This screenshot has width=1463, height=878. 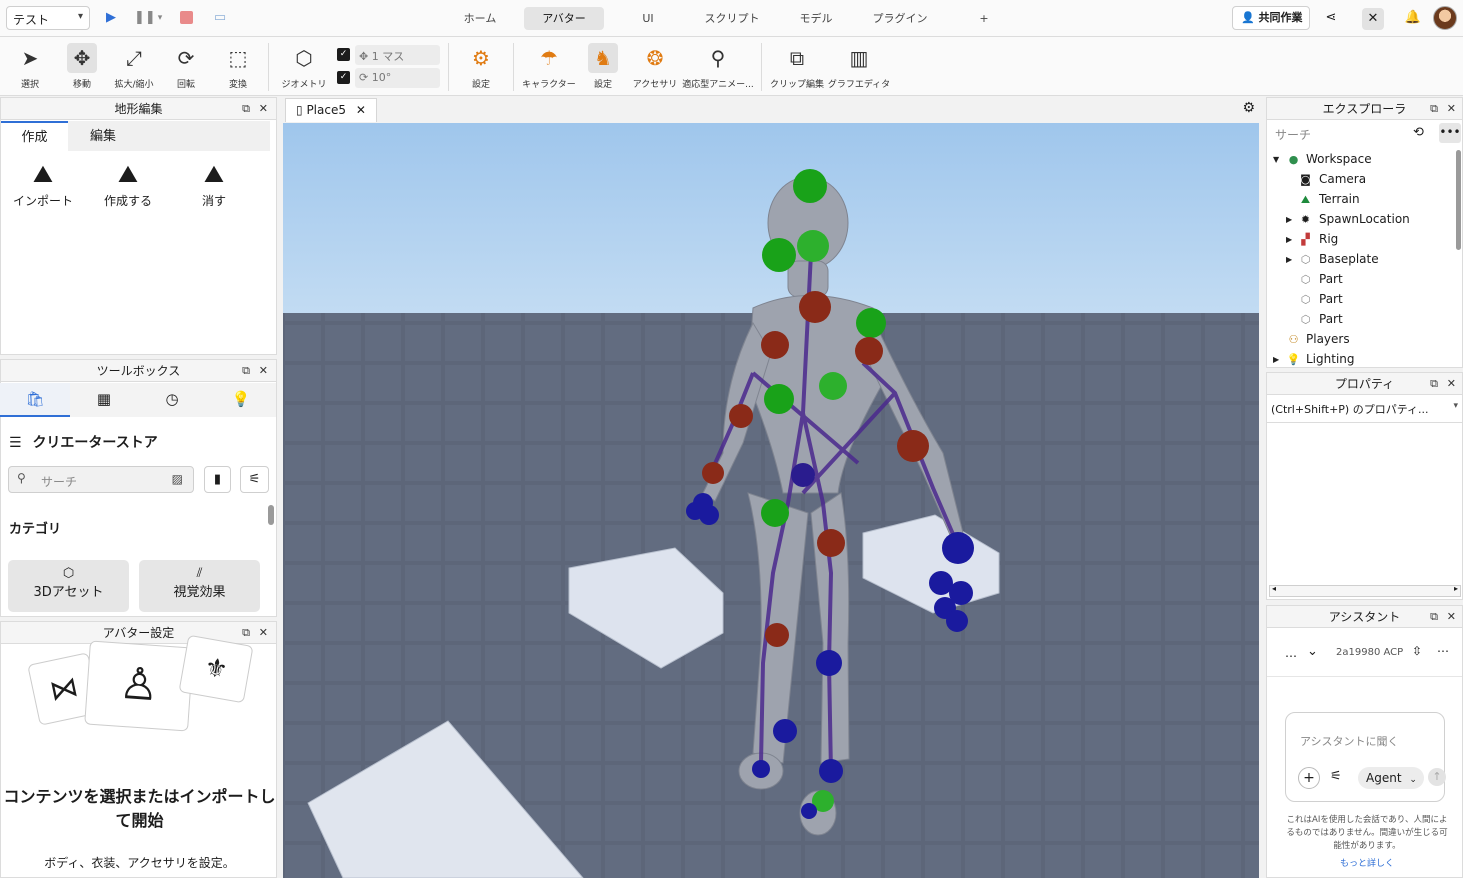 What do you see at coordinates (984, 18) in the screenshot?
I see `add-tab-button: +` at bounding box center [984, 18].